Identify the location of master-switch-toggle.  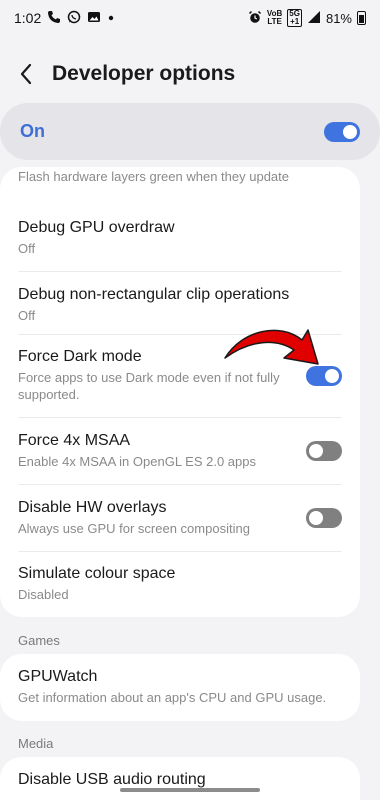
(342, 131).